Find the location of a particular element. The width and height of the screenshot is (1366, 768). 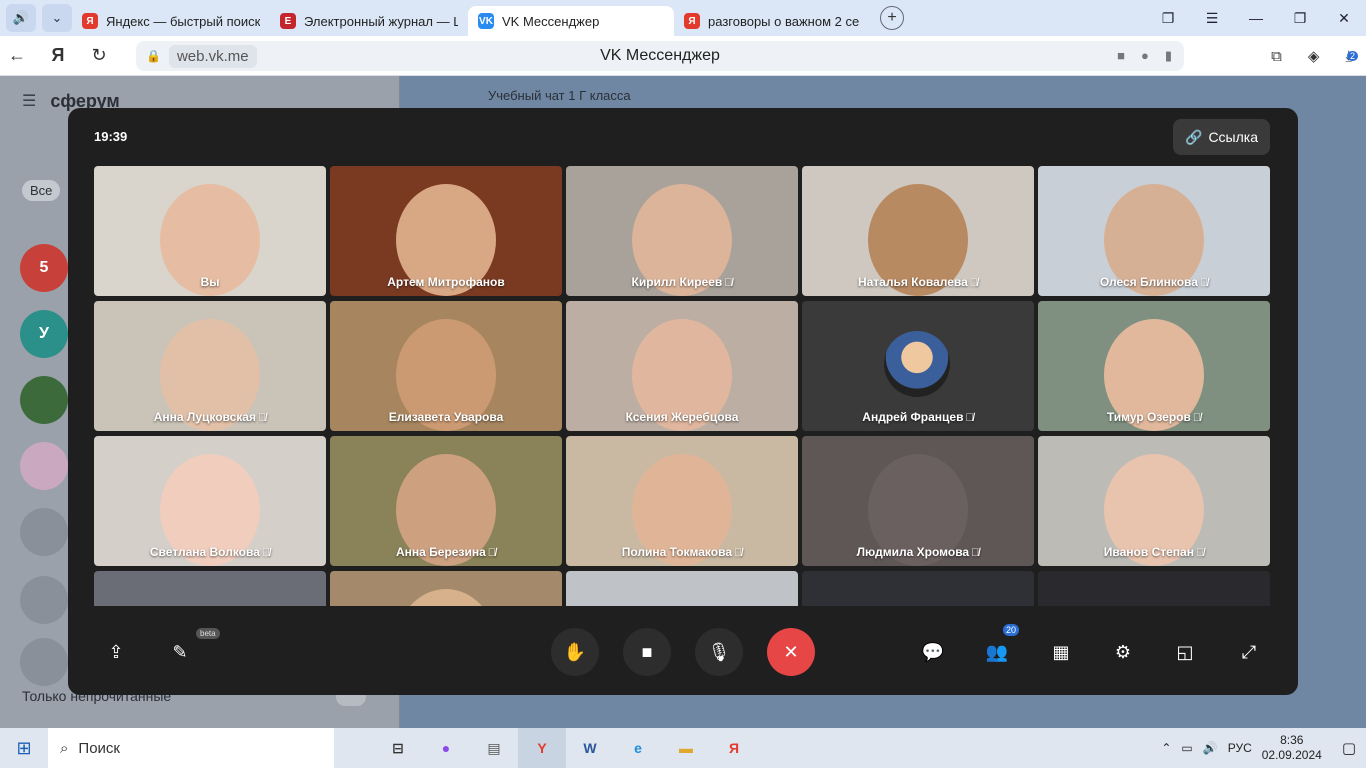

participant-video is located at coordinates (210, 597).